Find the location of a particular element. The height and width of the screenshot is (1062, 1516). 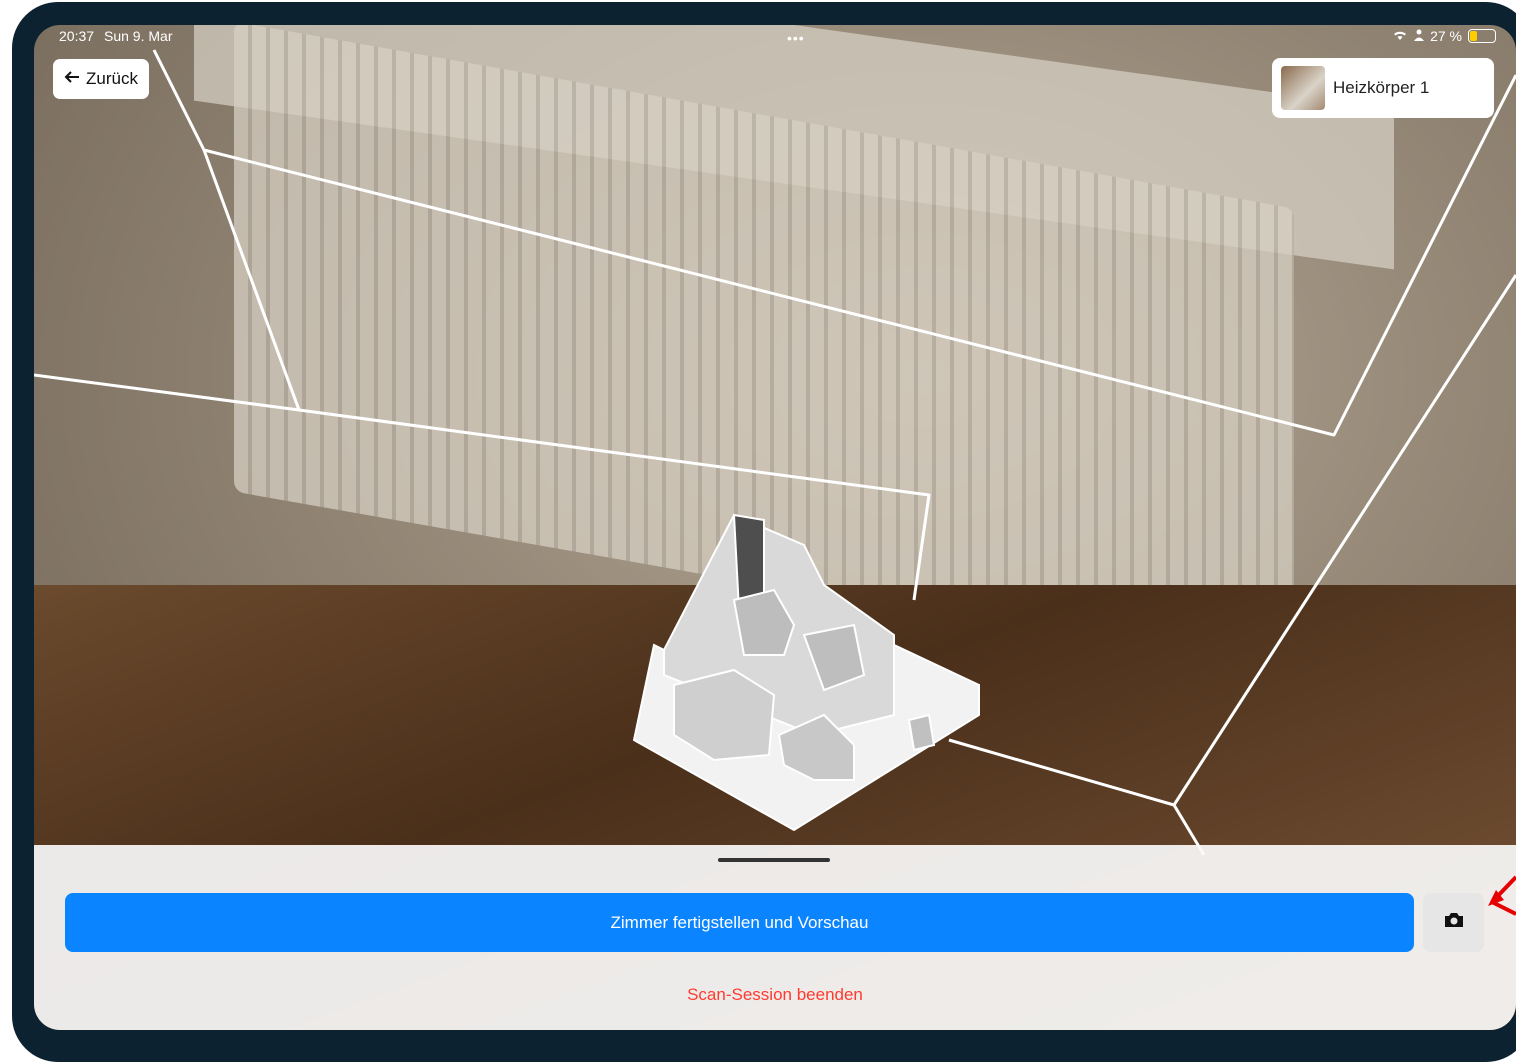

status-indicators: 27 % is located at coordinates (1444, 36).